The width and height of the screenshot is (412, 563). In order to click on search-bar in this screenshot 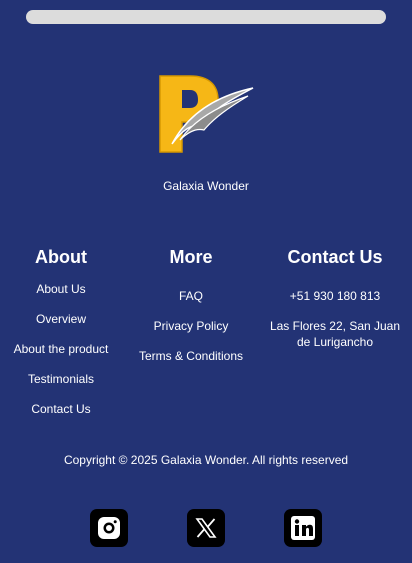, I will do `click(206, 17)`.